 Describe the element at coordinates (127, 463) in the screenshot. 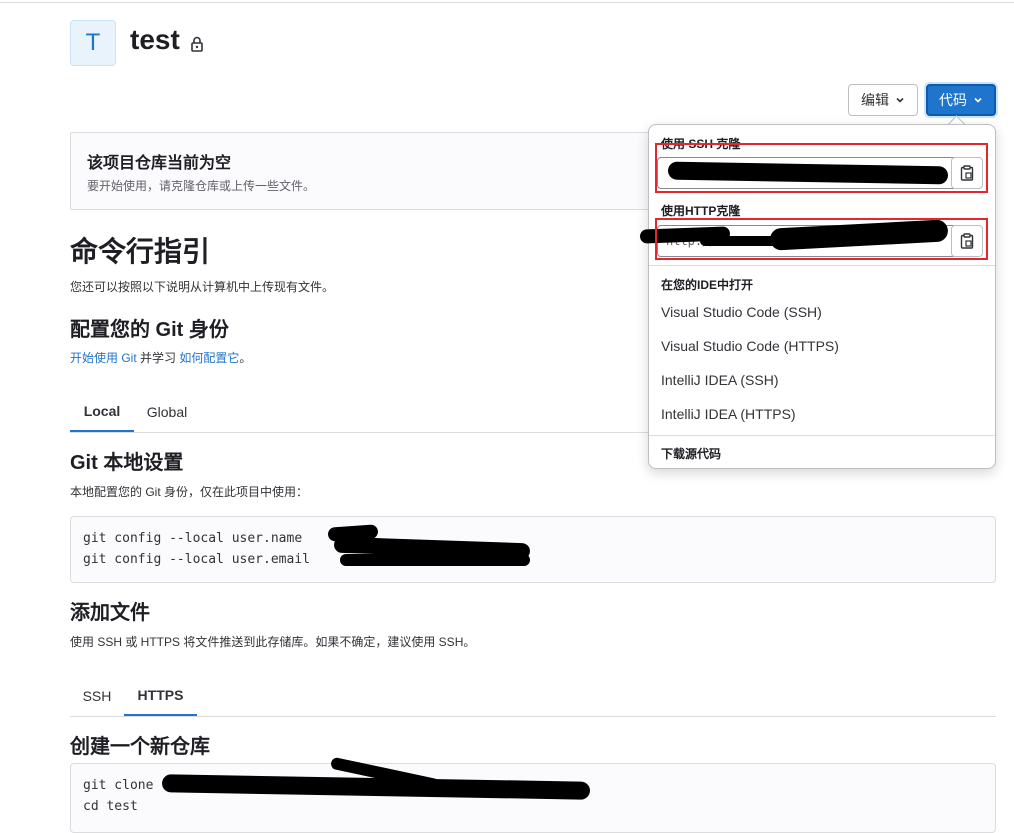

I see `local-settings-heading: Git 本地设置` at that location.